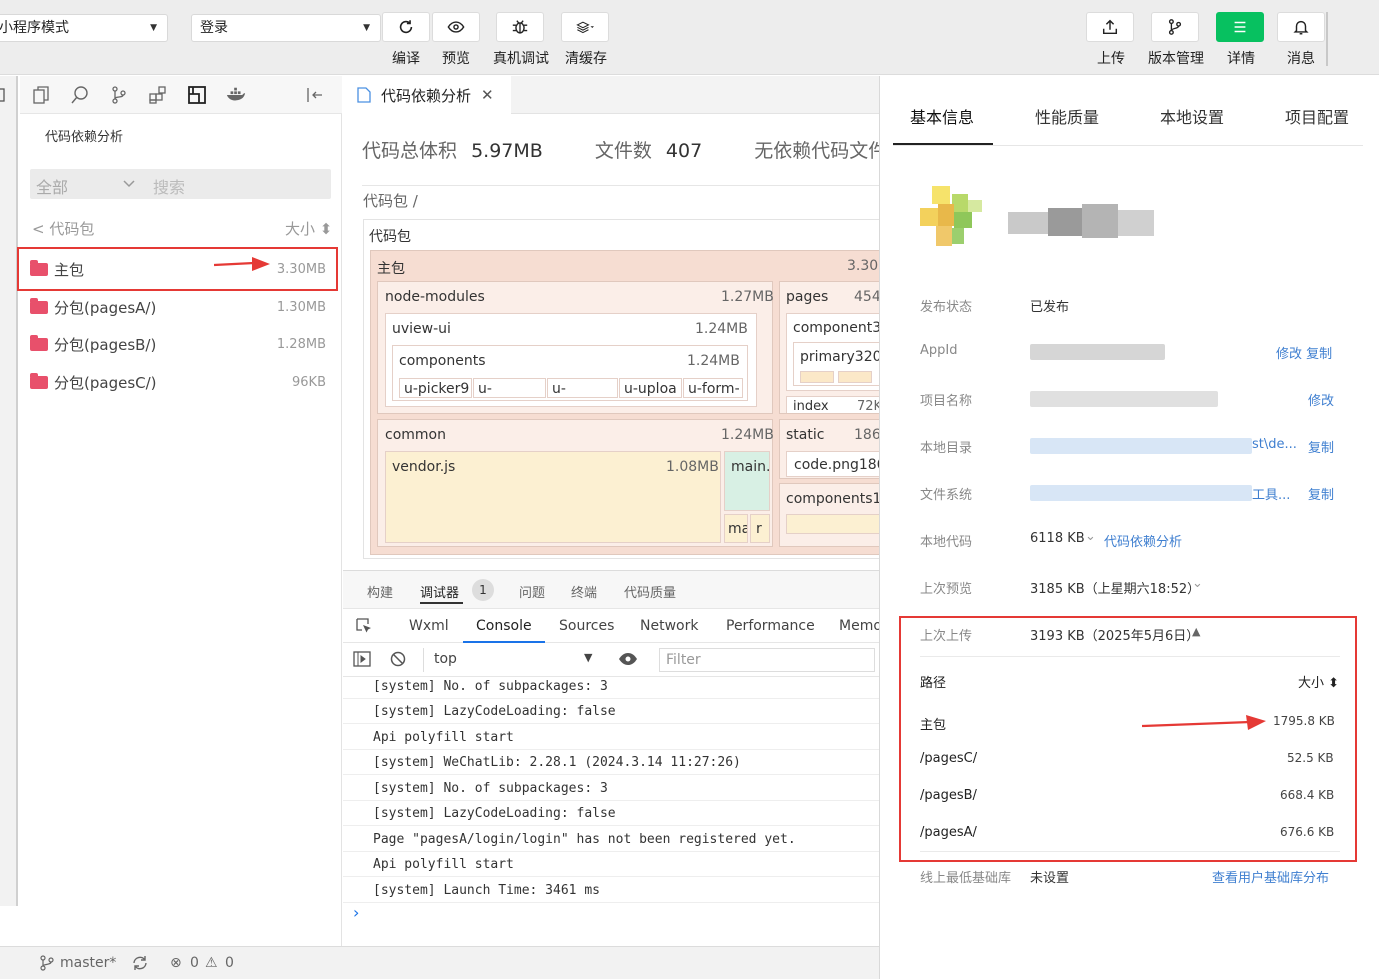  I want to click on clear-cache-button, so click(585, 27).